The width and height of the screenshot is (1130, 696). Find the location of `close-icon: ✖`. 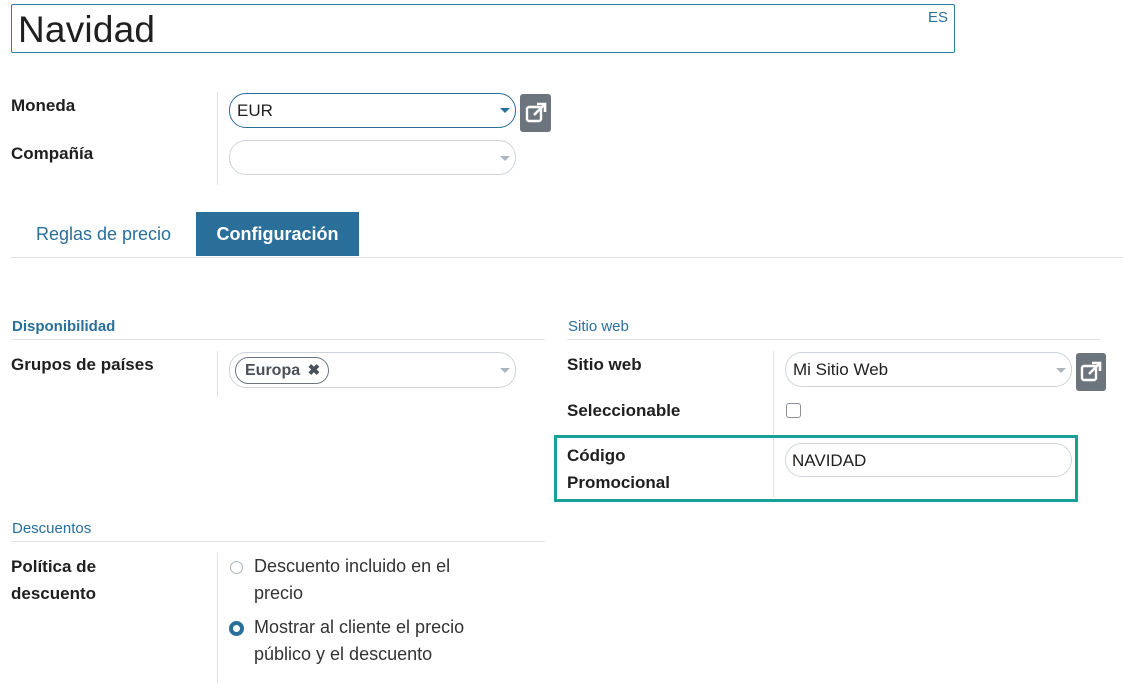

close-icon: ✖ is located at coordinates (314, 370).